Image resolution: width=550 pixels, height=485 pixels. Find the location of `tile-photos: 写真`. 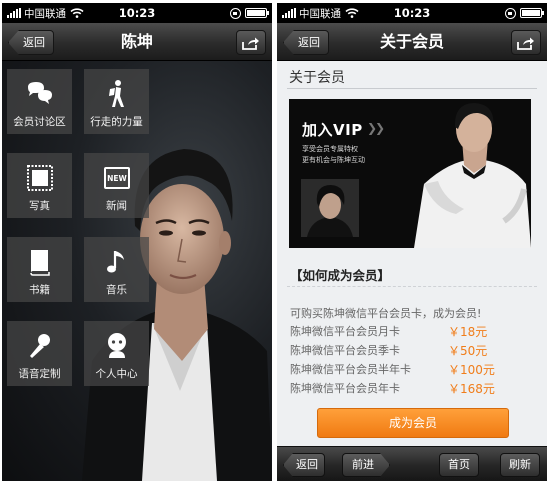

tile-photos: 写真 is located at coordinates (39, 185).